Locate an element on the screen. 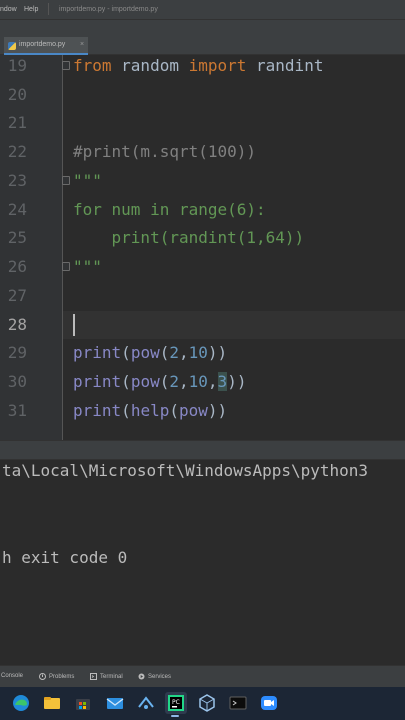 The height and width of the screenshot is (720, 405). line-number: 19 is located at coordinates (17, 65).